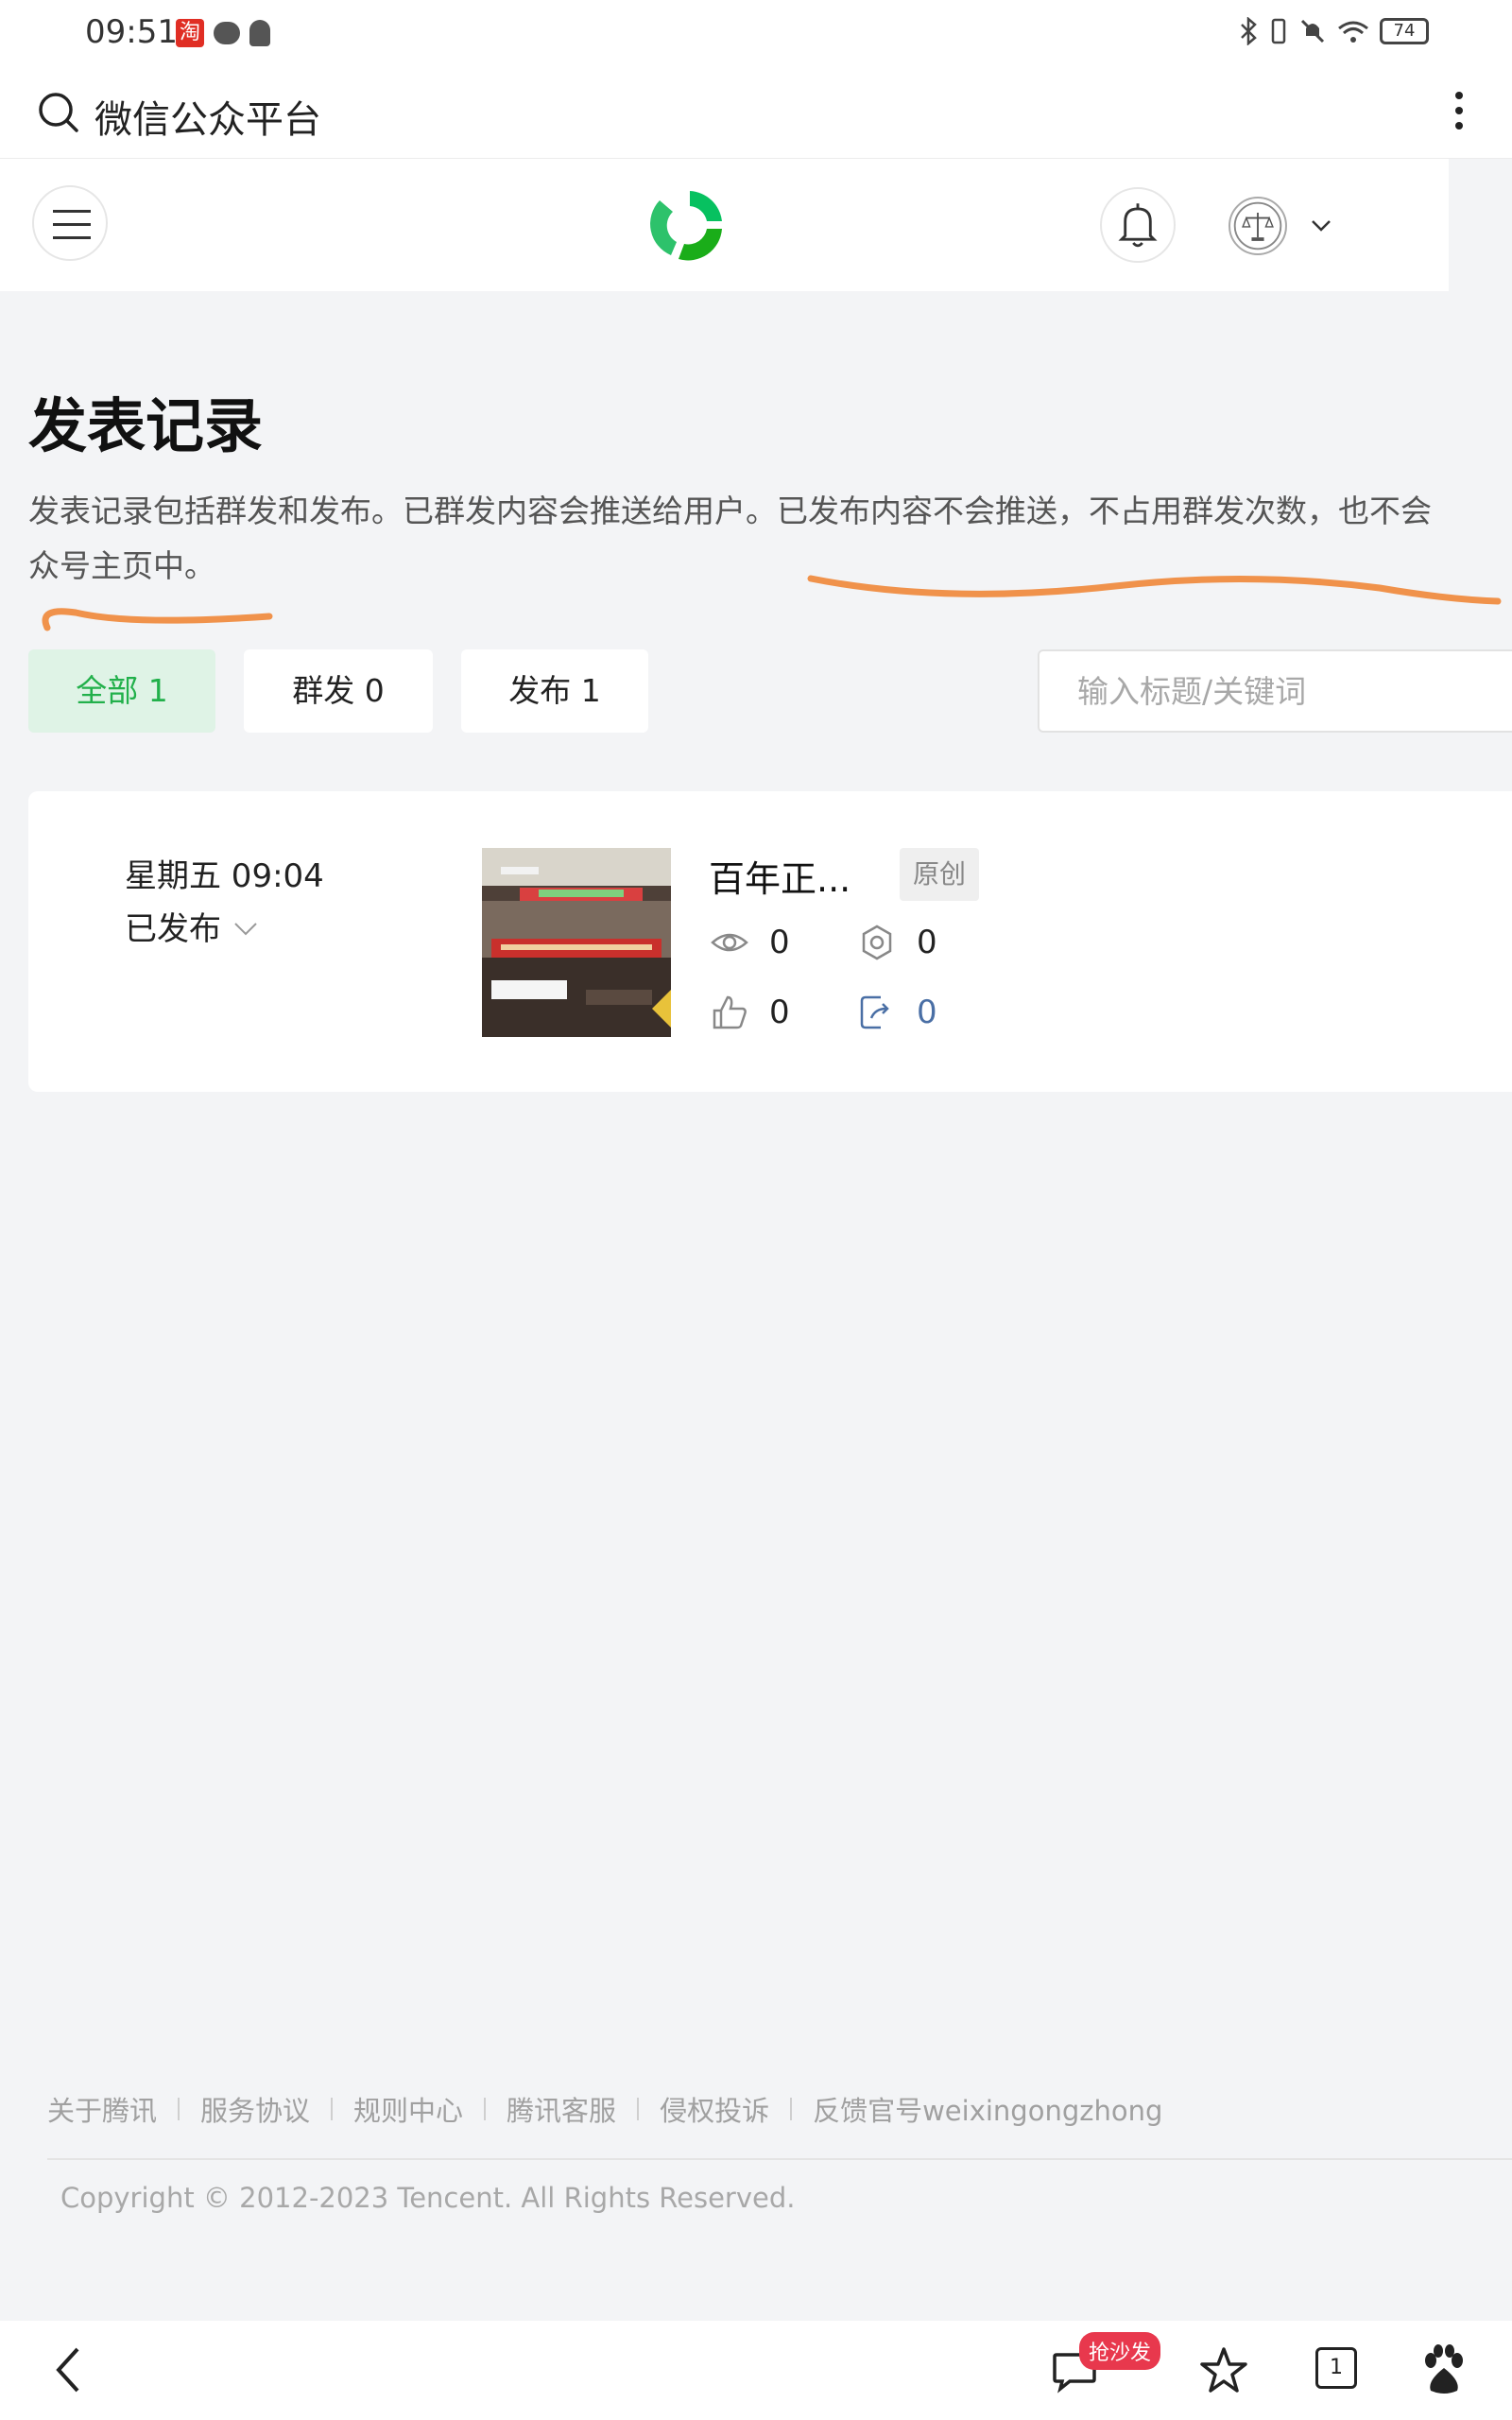 The width and height of the screenshot is (1512, 2420). What do you see at coordinates (987, 2109) in the screenshot?
I see `footer-link-feedback: 反馈官号weixingongzhong` at bounding box center [987, 2109].